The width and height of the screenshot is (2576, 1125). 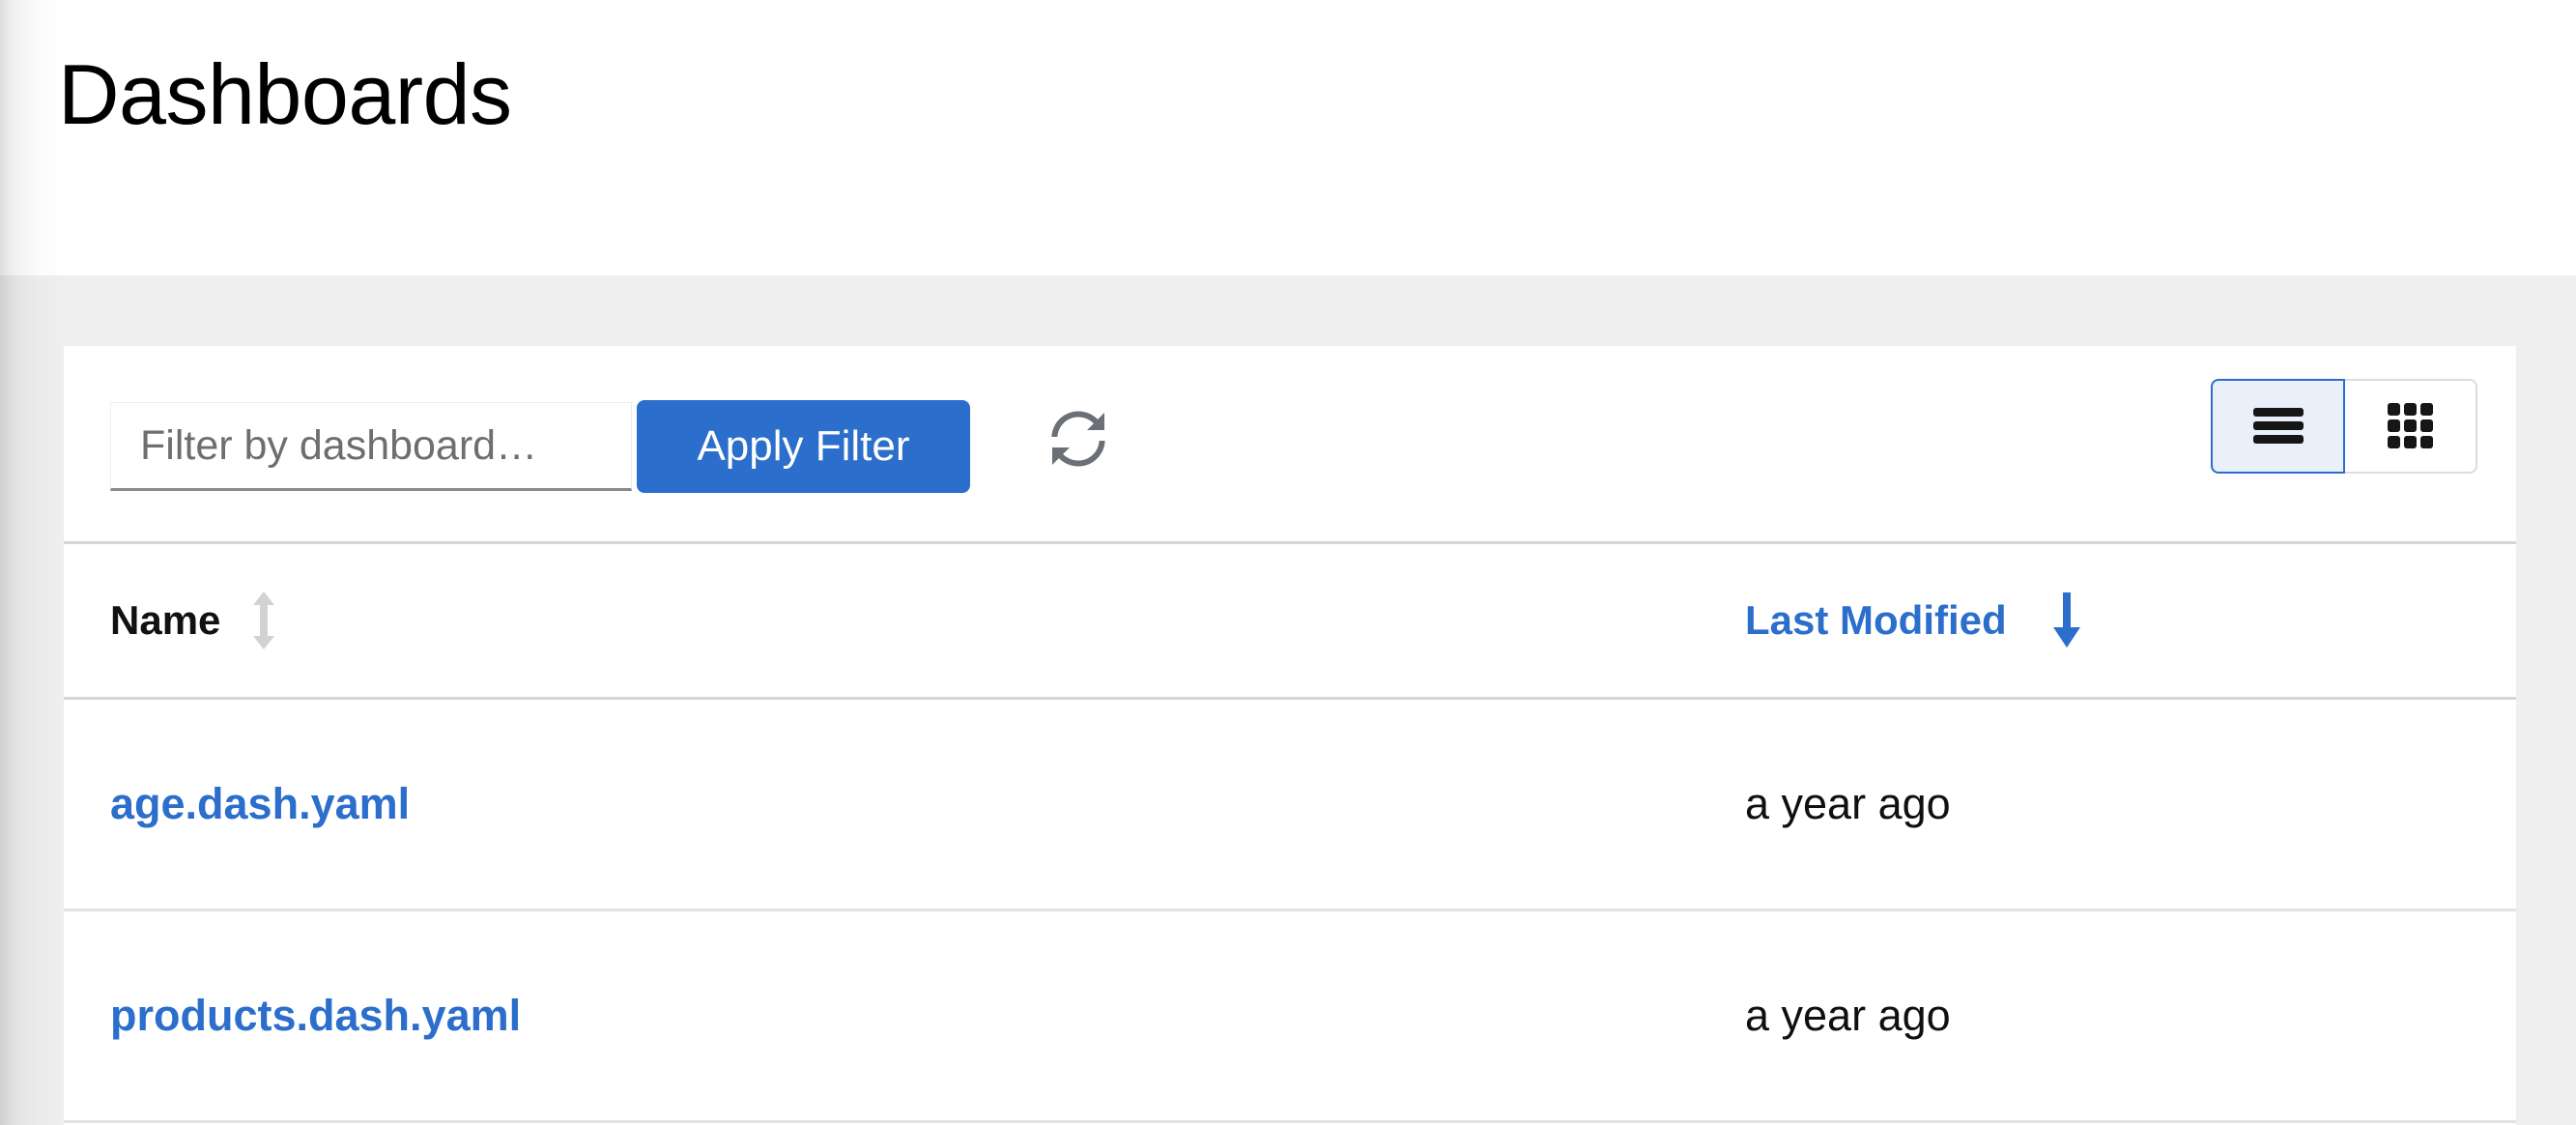 What do you see at coordinates (864, 622) in the screenshot?
I see `column-header-name: Name` at bounding box center [864, 622].